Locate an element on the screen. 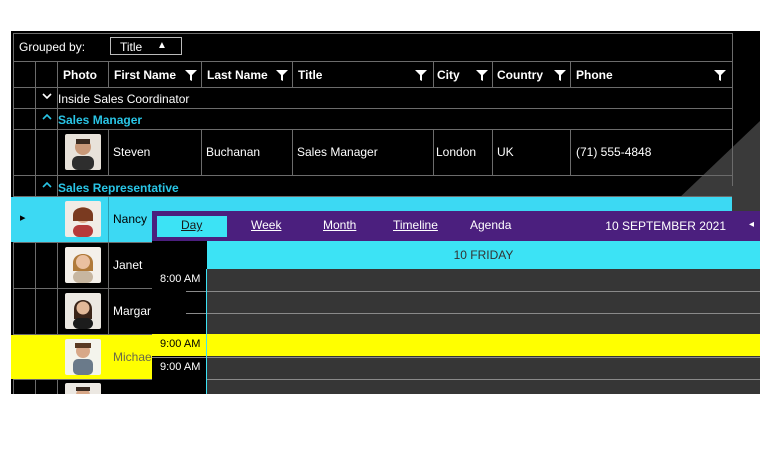 The width and height of the screenshot is (770, 455). column-header-label: City is located at coordinates (448, 75).